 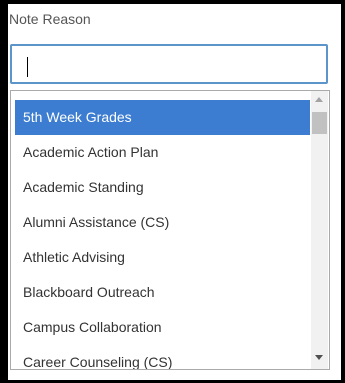 I want to click on option-academic-action-plan: Academic Action Plan, so click(x=162, y=152).